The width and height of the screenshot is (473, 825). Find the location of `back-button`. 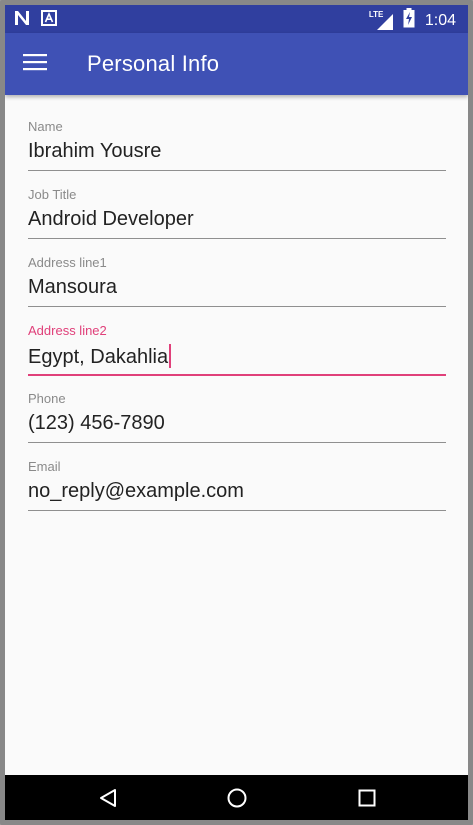

back-button is located at coordinates (108, 800).